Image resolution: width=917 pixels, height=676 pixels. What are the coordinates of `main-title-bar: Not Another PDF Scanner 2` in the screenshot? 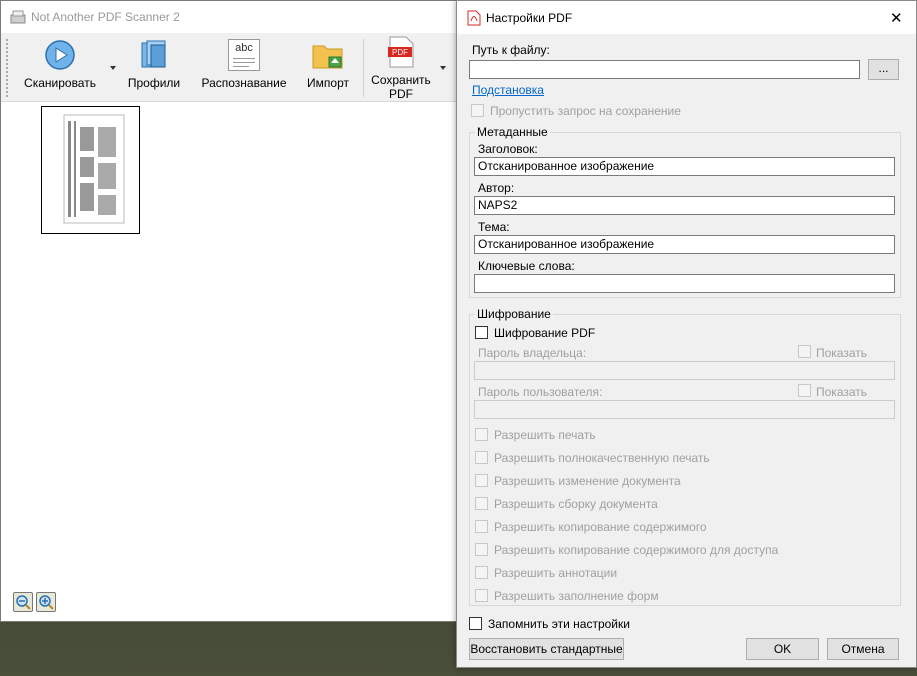 It's located at (230, 17).